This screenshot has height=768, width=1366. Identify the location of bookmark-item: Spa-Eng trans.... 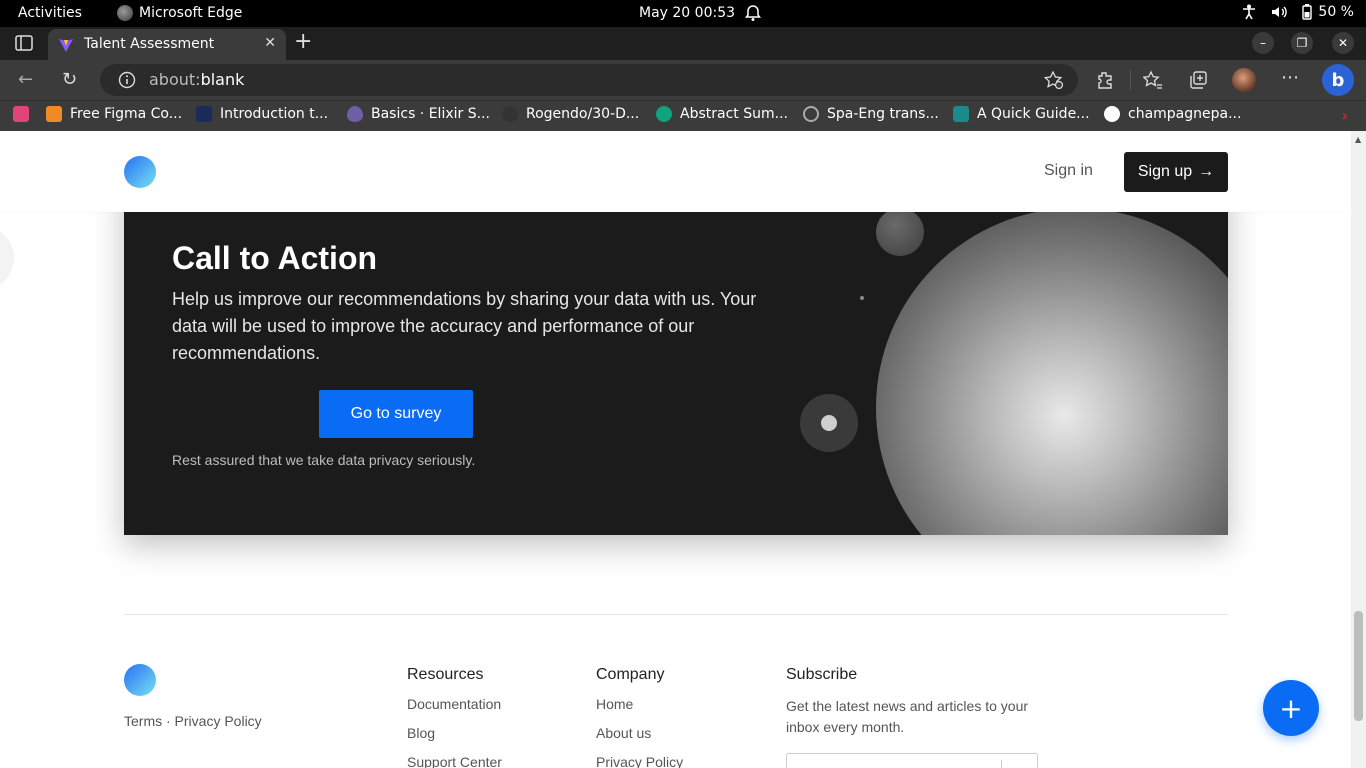
(871, 114).